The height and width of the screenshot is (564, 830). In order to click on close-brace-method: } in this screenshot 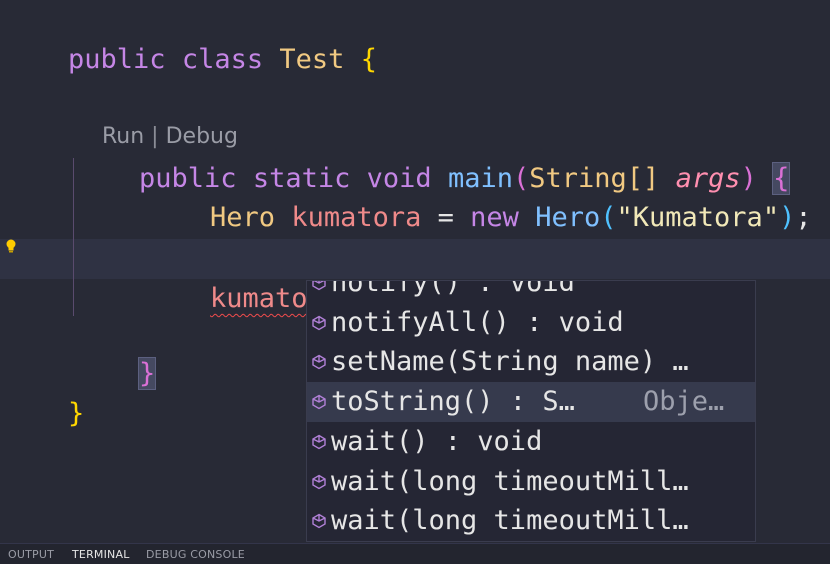, I will do `click(147, 373)`.